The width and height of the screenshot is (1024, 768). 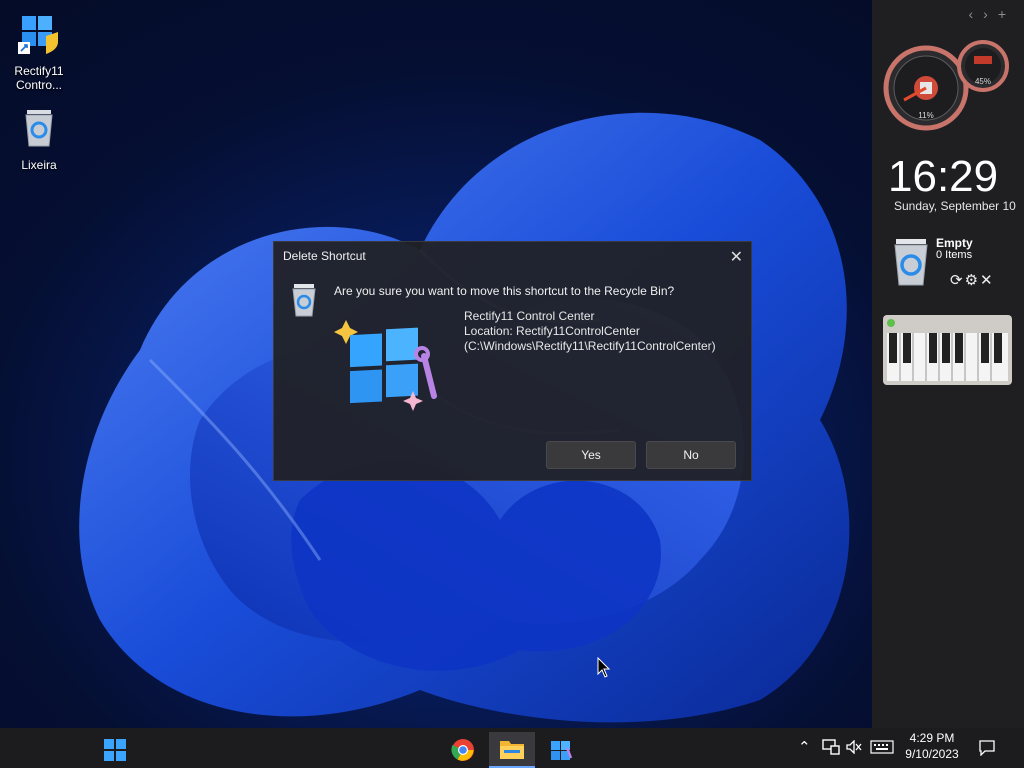 What do you see at coordinates (604, 667) in the screenshot?
I see `mouse-cursor-icon` at bounding box center [604, 667].